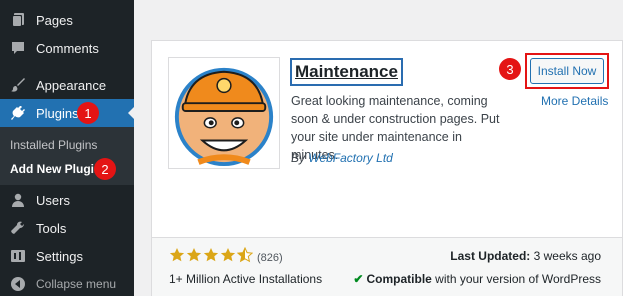 Image resolution: width=623 pixels, height=296 pixels. What do you see at coordinates (18, 20) in the screenshot?
I see `pages-icon` at bounding box center [18, 20].